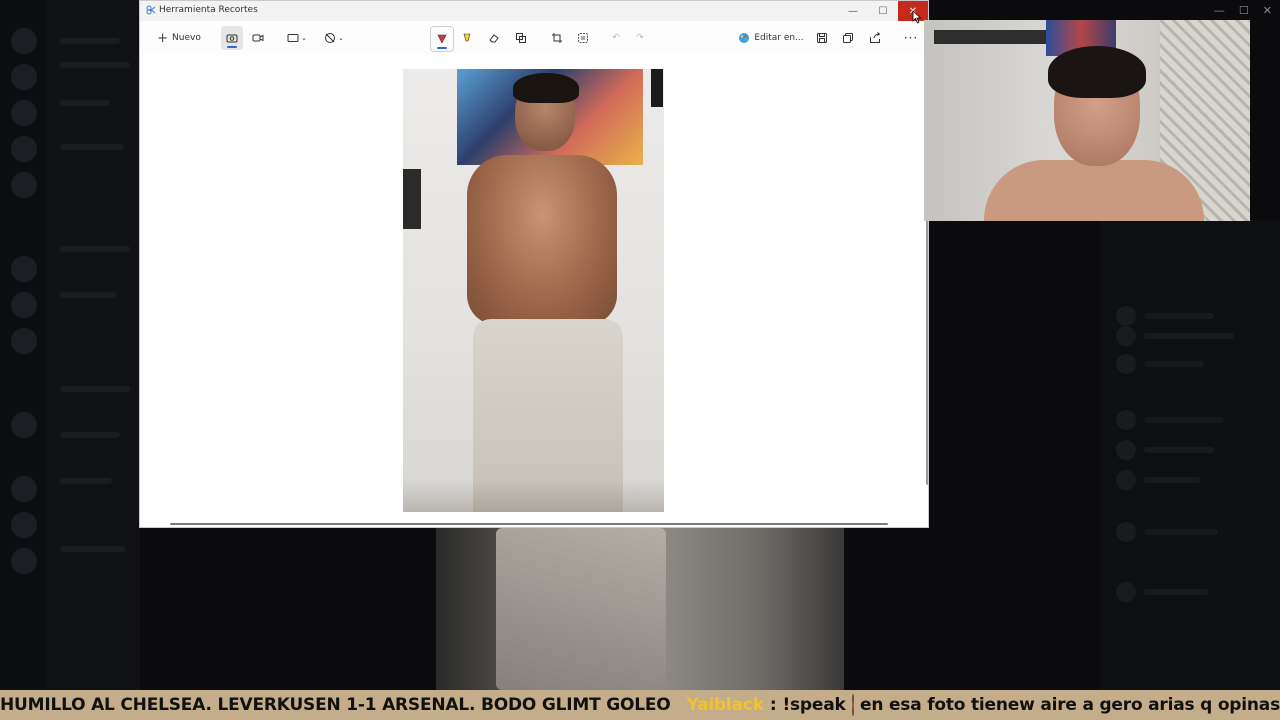  I want to click on snip-shape-dropdown: ⌄, so click(297, 38).